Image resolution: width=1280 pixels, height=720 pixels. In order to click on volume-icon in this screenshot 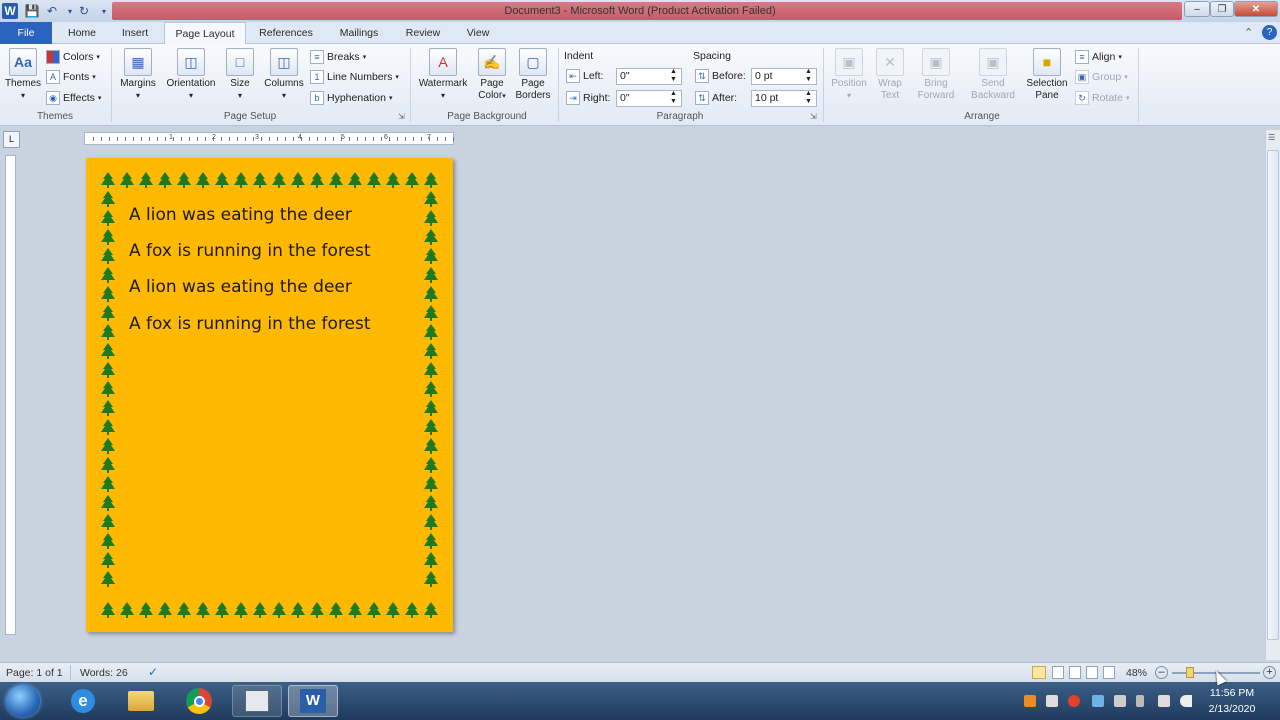, I will do `click(1186, 701)`.